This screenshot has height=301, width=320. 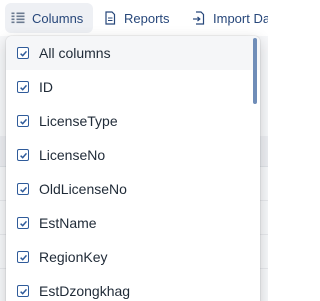 What do you see at coordinates (18, 18) in the screenshot?
I see `columns-icon` at bounding box center [18, 18].